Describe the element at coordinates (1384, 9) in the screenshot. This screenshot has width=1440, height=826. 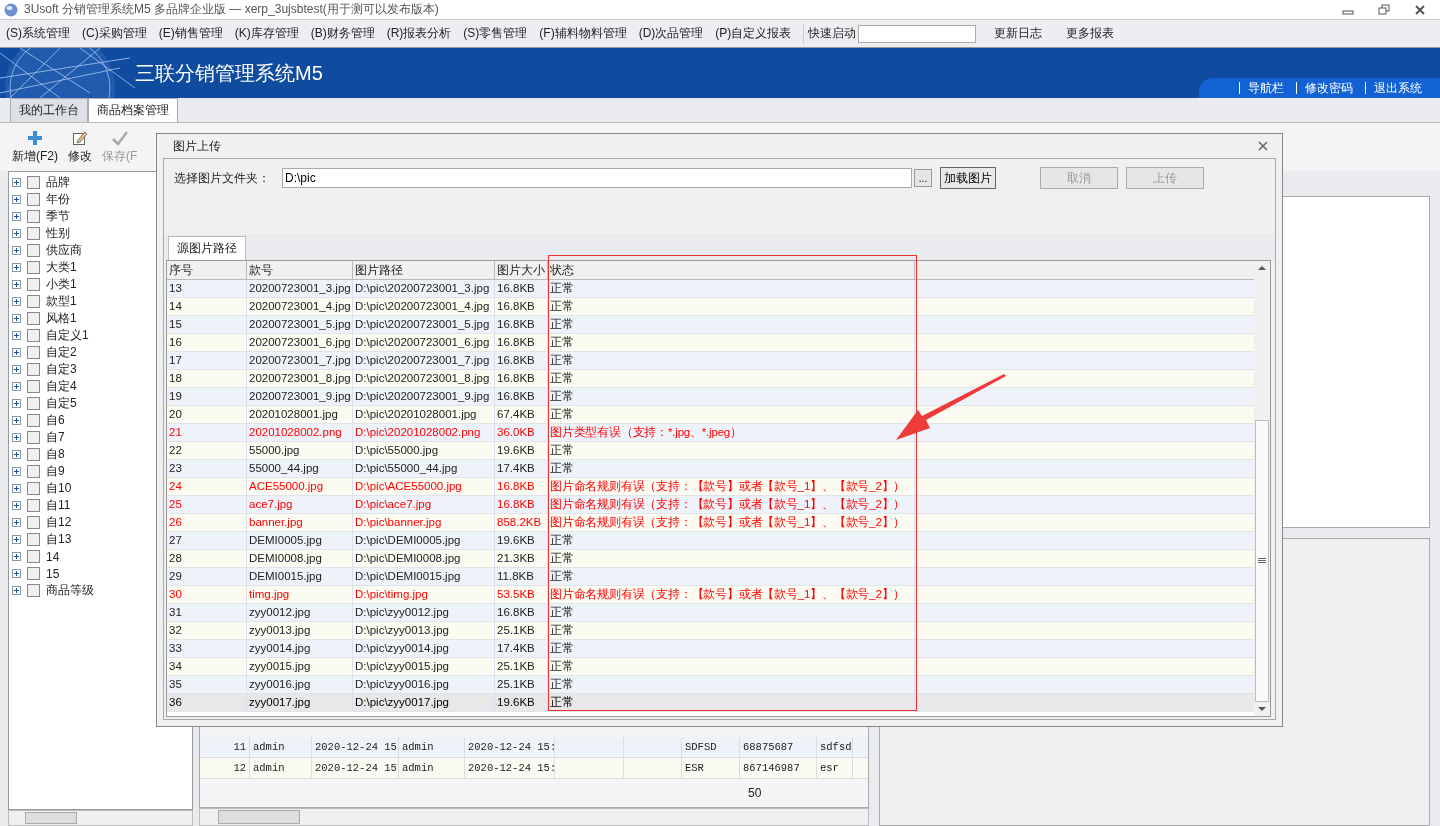
I see `restore-icon` at that location.